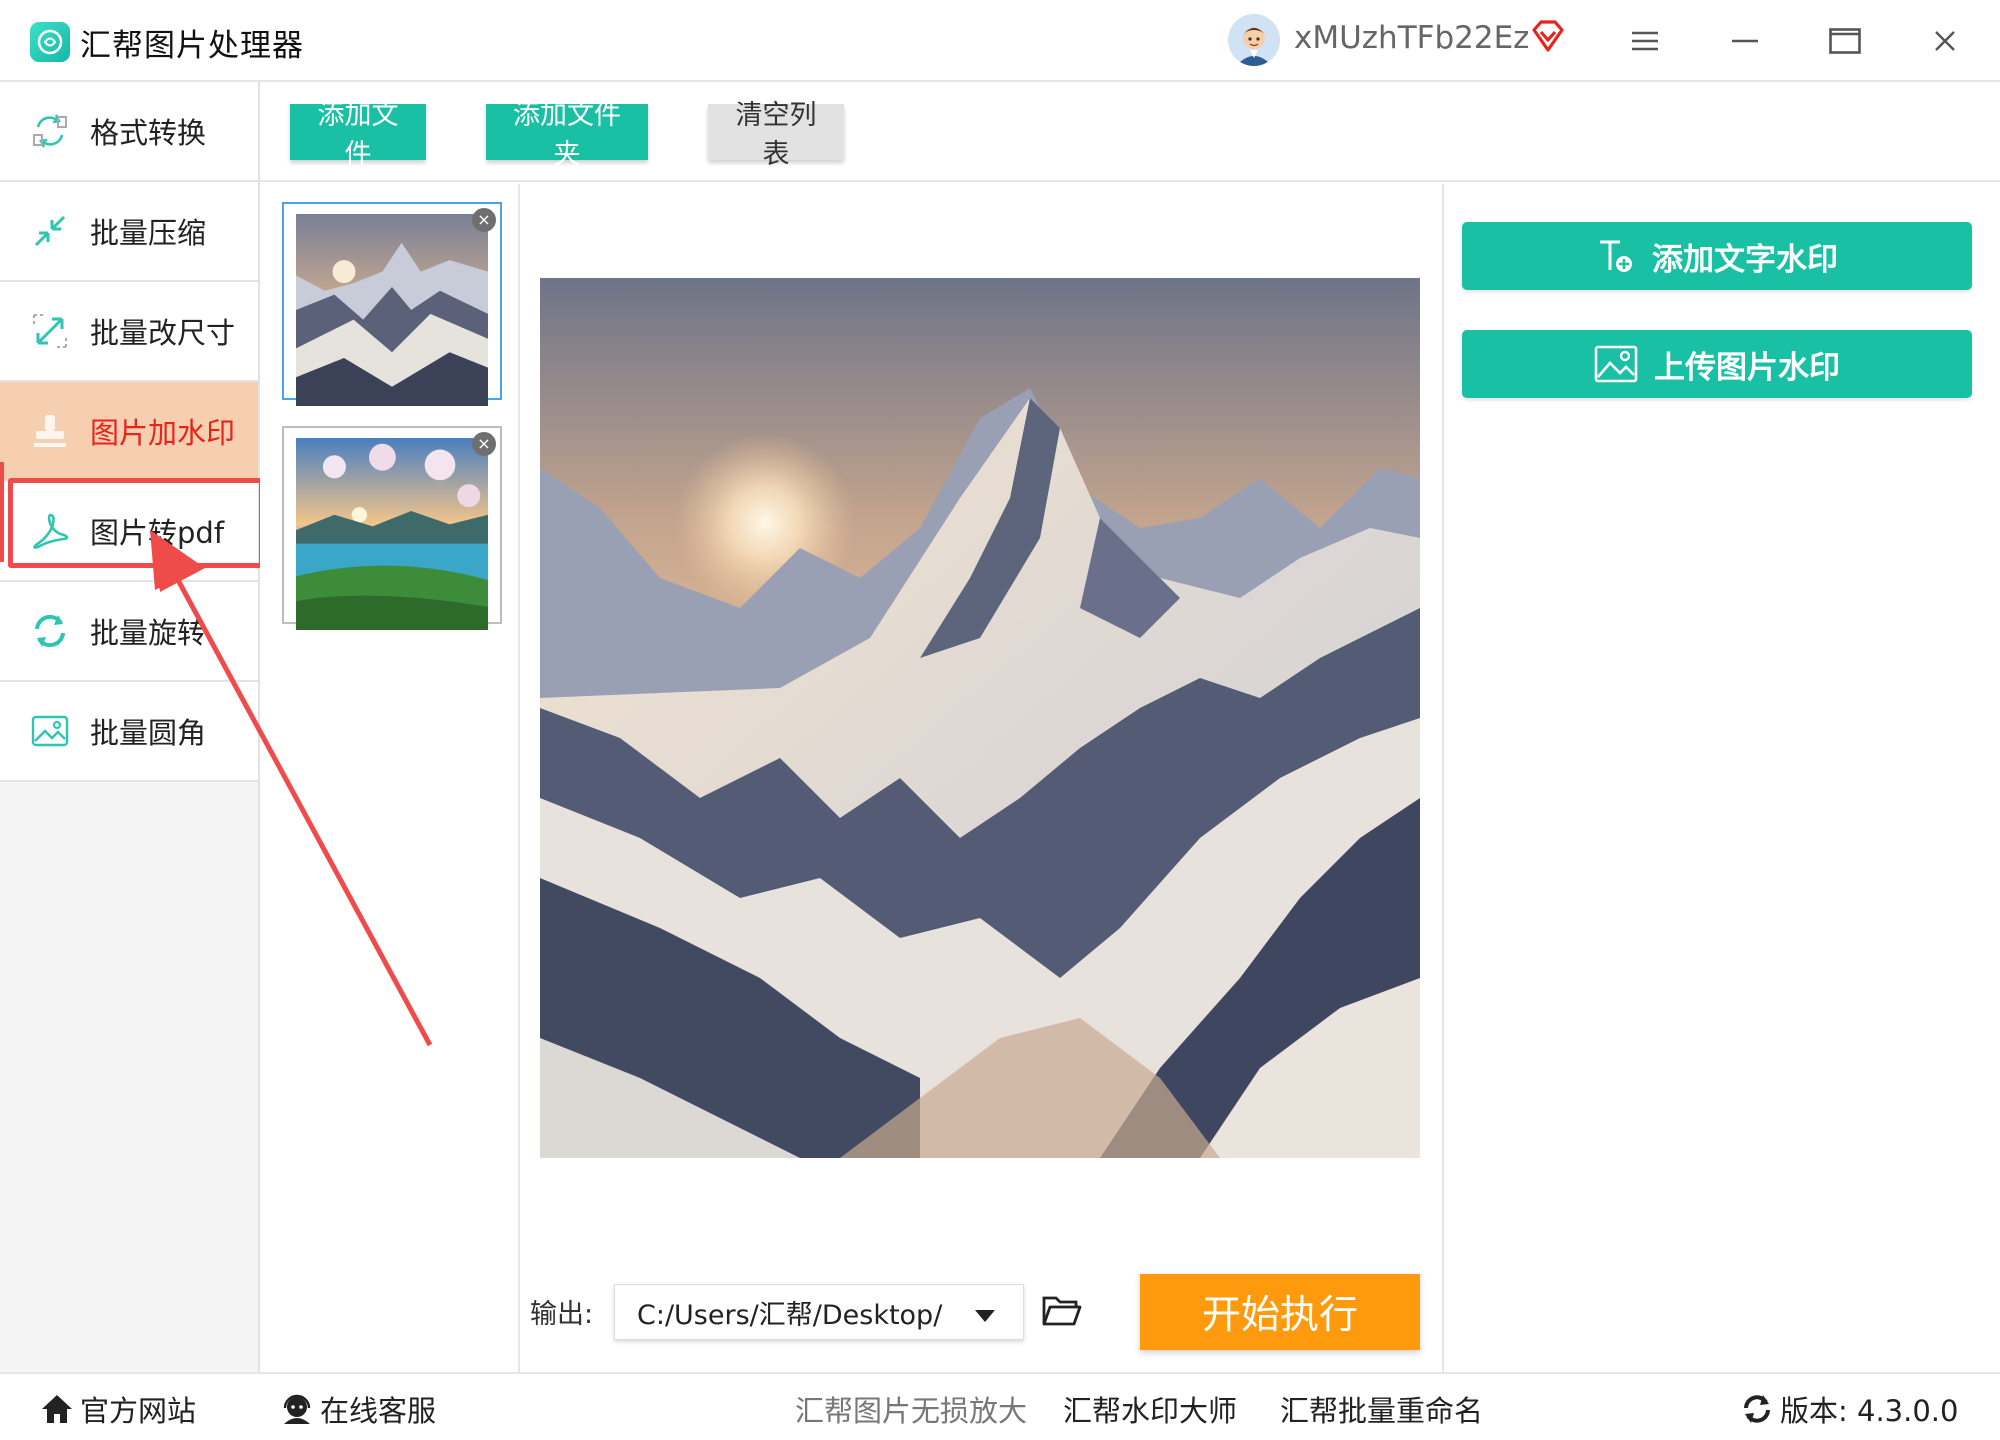 This screenshot has height=1440, width=2000. Describe the element at coordinates (1280, 1312) in the screenshot. I see `start-button: 开始执行` at that location.